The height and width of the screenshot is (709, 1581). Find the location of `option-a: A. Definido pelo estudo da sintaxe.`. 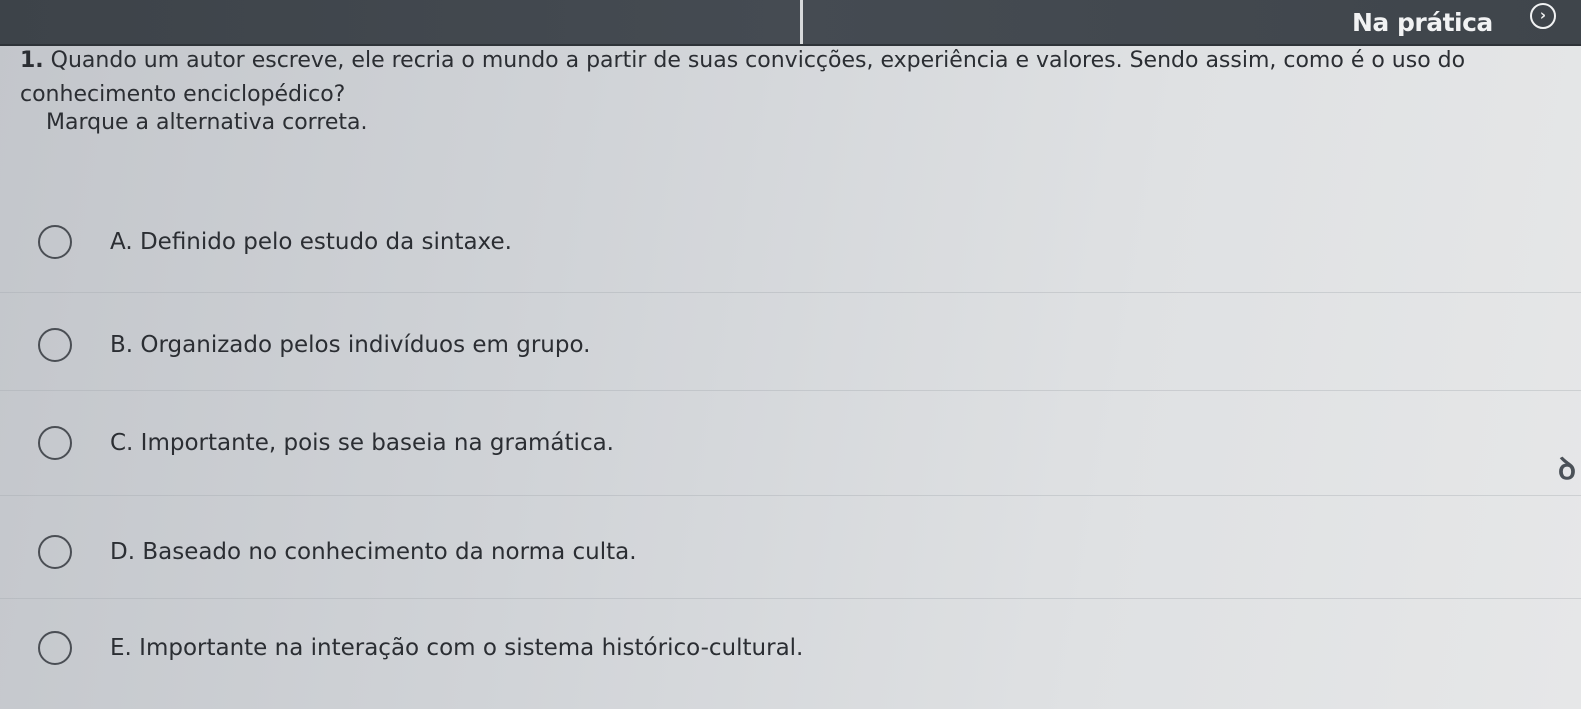

option-a: A. Definido pelo estudo da sintaxe. is located at coordinates (275, 242).